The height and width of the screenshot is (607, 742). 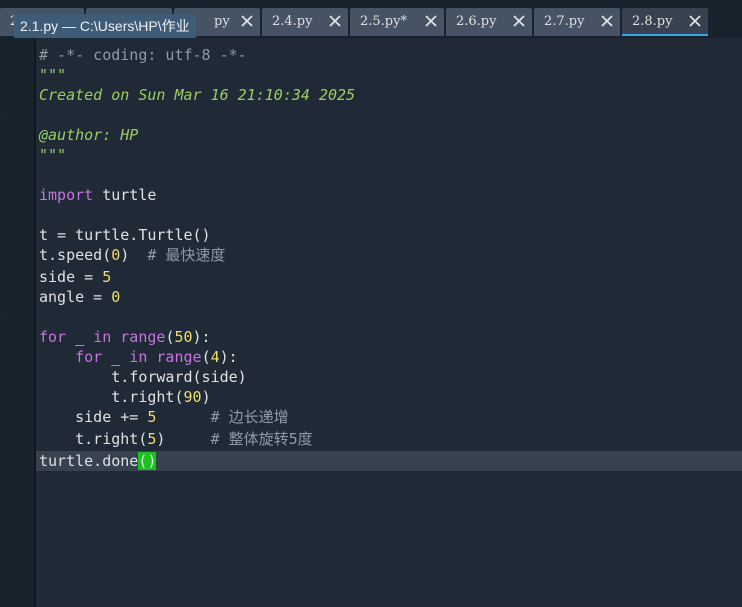 I want to click on tab-2-6-py: 2.6.py, so click(x=489, y=22).